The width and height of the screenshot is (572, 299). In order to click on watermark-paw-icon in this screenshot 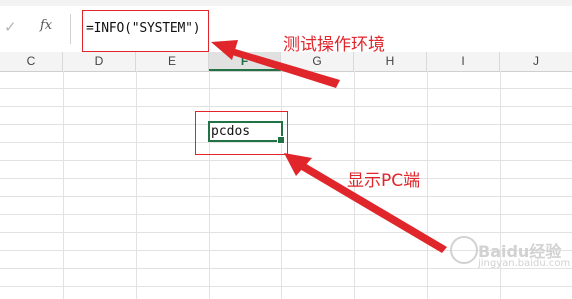, I will do `click(464, 250)`.